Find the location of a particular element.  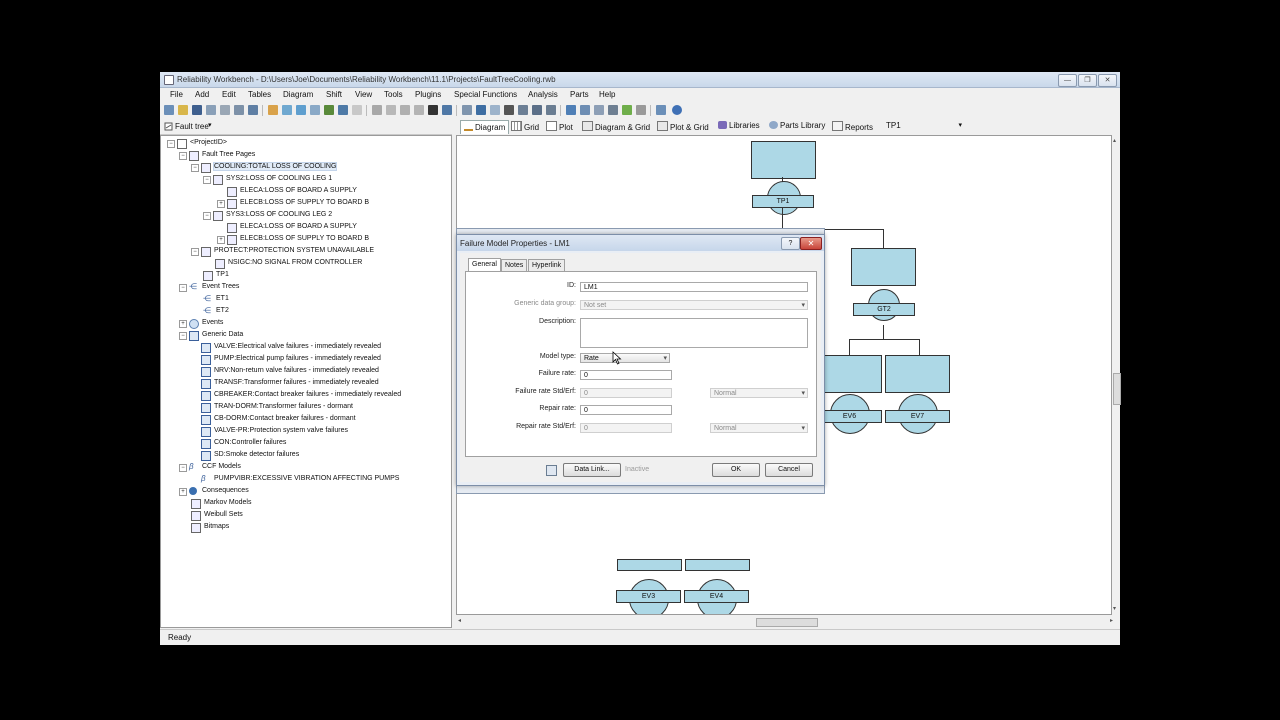

menu-special-functions: Special Functions is located at coordinates (485, 94).